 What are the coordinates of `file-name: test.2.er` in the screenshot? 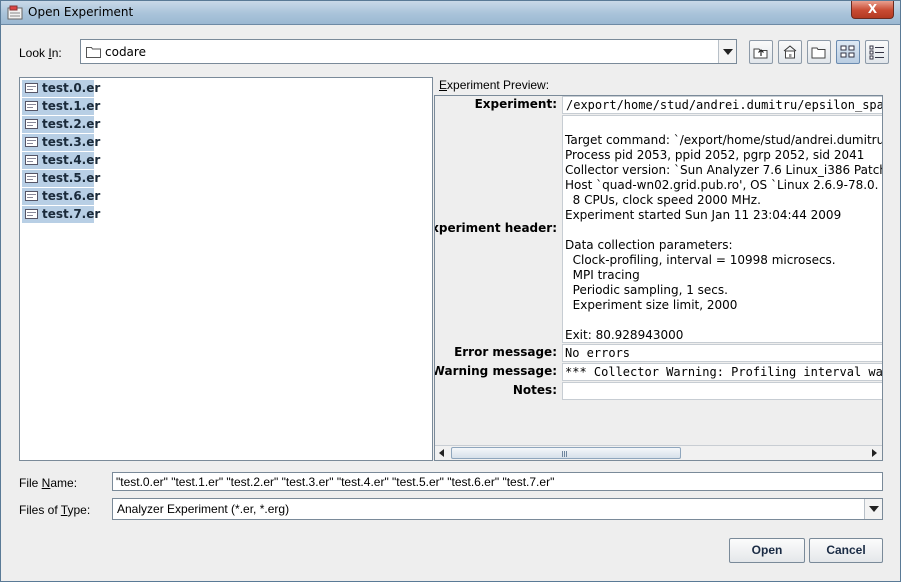 It's located at (71, 124).